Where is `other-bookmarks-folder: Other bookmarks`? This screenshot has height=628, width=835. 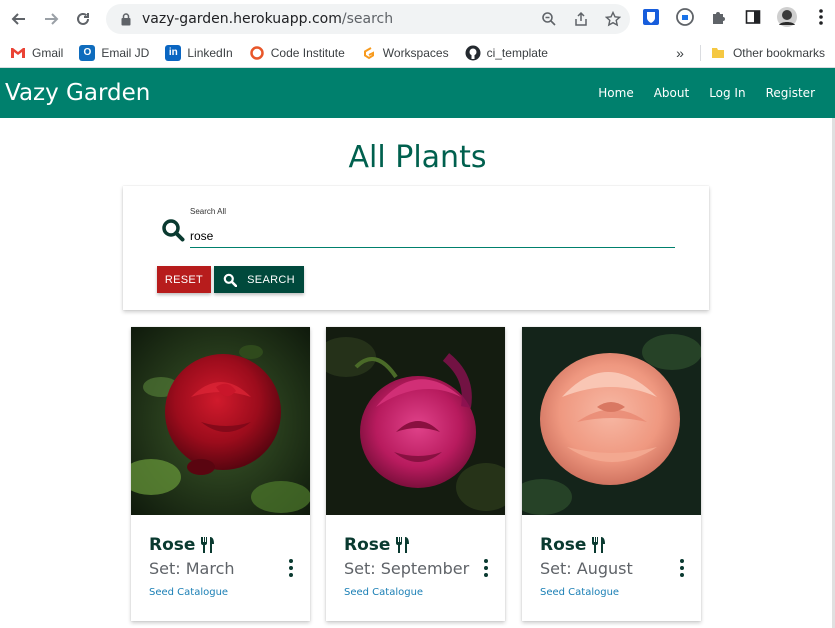 other-bookmarks-folder: Other bookmarks is located at coordinates (779, 53).